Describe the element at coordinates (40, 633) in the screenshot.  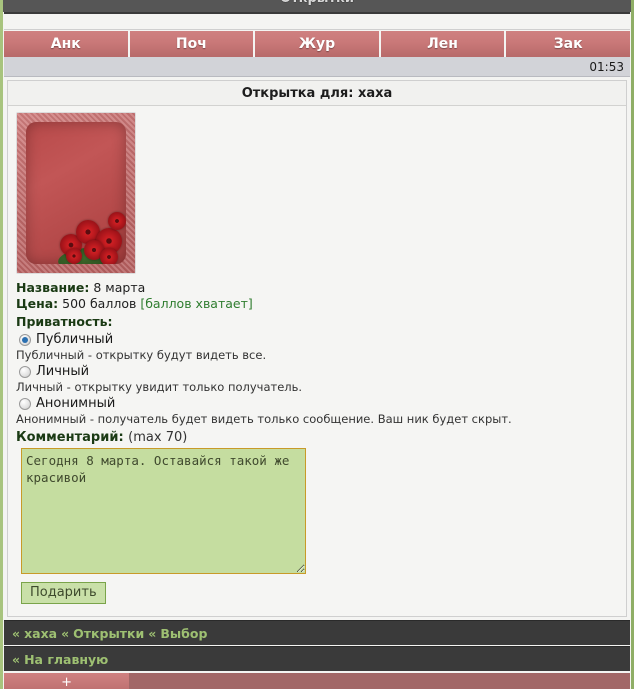
I see `breadcrumb-item-user: хаха` at that location.